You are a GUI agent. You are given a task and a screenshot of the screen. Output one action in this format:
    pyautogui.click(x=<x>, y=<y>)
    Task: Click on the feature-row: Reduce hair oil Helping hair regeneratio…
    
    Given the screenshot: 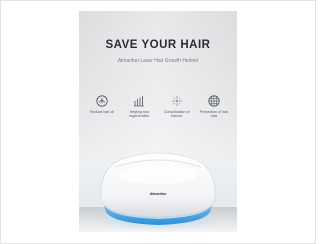 What is the action you would take?
    pyautogui.click(x=158, y=106)
    